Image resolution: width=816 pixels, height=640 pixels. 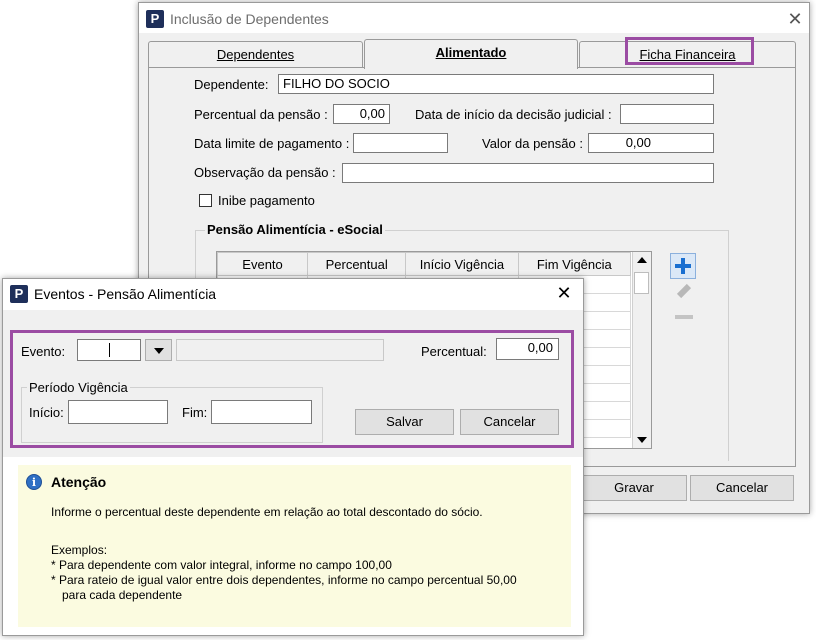 What do you see at coordinates (195, 412) in the screenshot?
I see `fim-label: Fim:` at bounding box center [195, 412].